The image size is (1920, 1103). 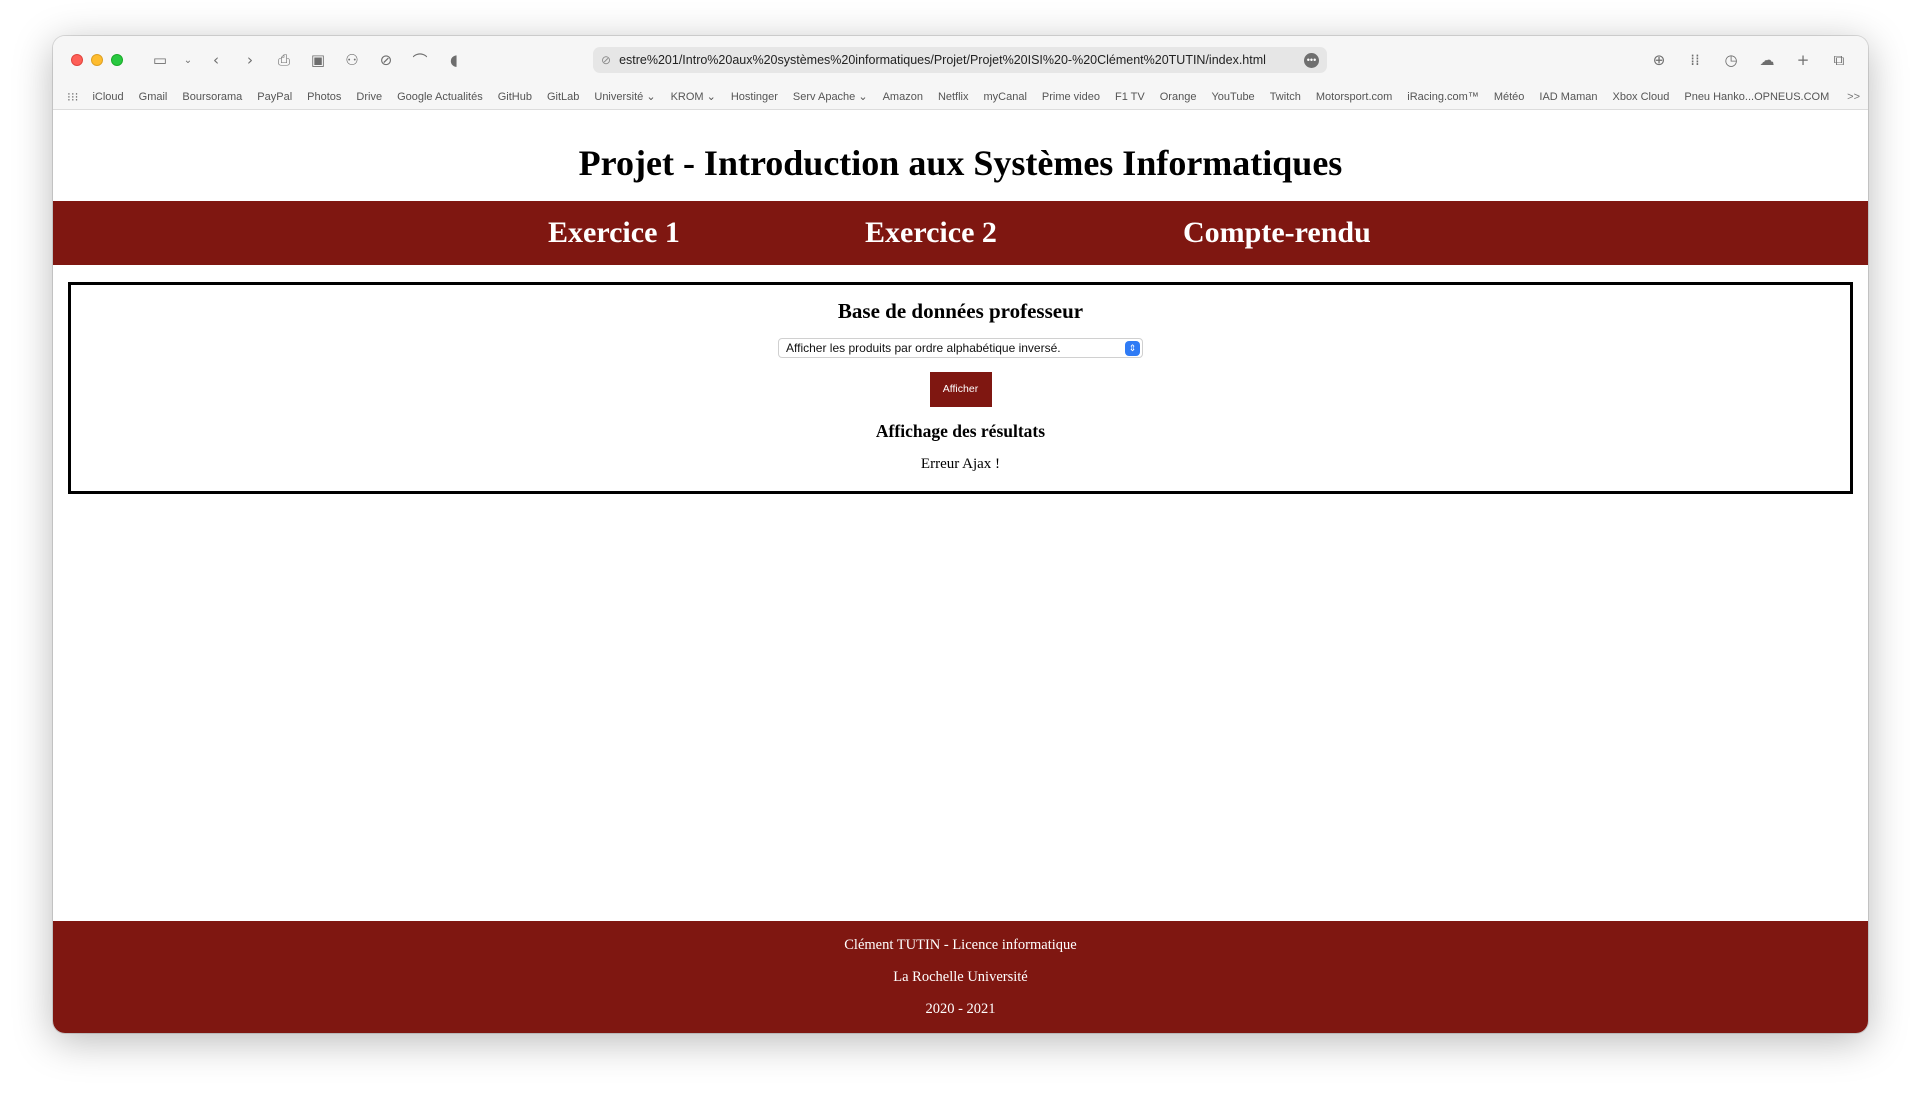 I want to click on bookmark-item: Université ⌄, so click(x=624, y=96).